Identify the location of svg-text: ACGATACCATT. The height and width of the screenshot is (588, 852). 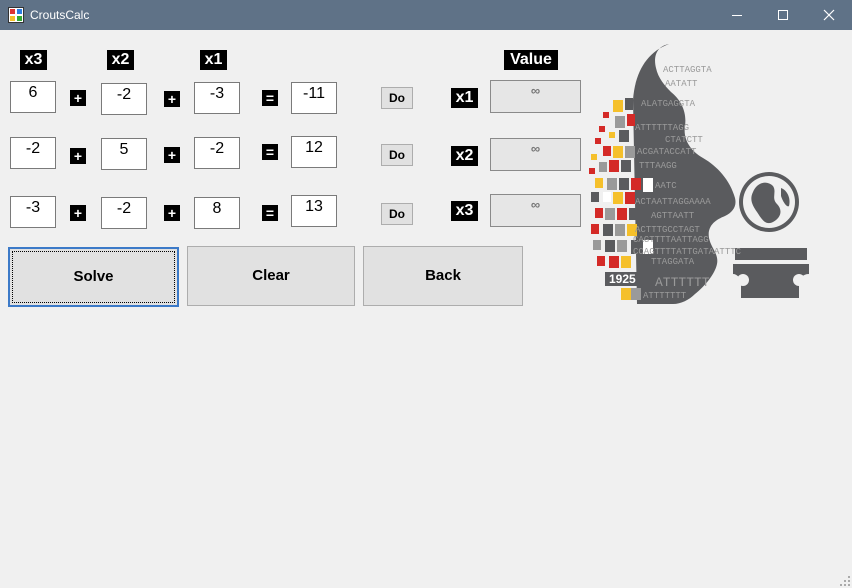
(667, 152).